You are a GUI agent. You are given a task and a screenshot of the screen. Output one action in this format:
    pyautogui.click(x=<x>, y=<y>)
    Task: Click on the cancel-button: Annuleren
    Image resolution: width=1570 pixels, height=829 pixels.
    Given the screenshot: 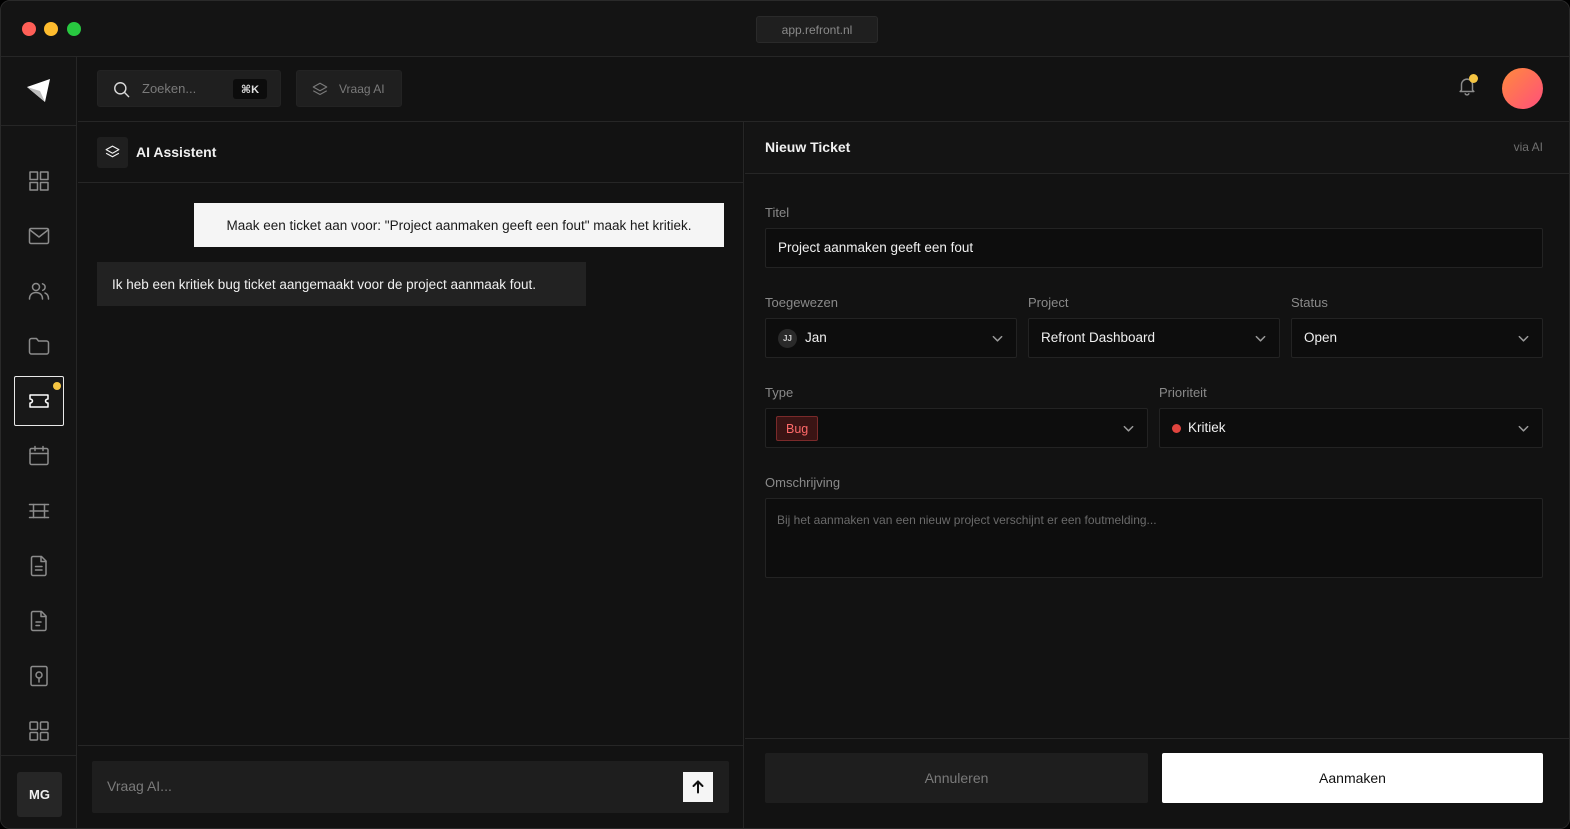 What is the action you would take?
    pyautogui.click(x=956, y=778)
    